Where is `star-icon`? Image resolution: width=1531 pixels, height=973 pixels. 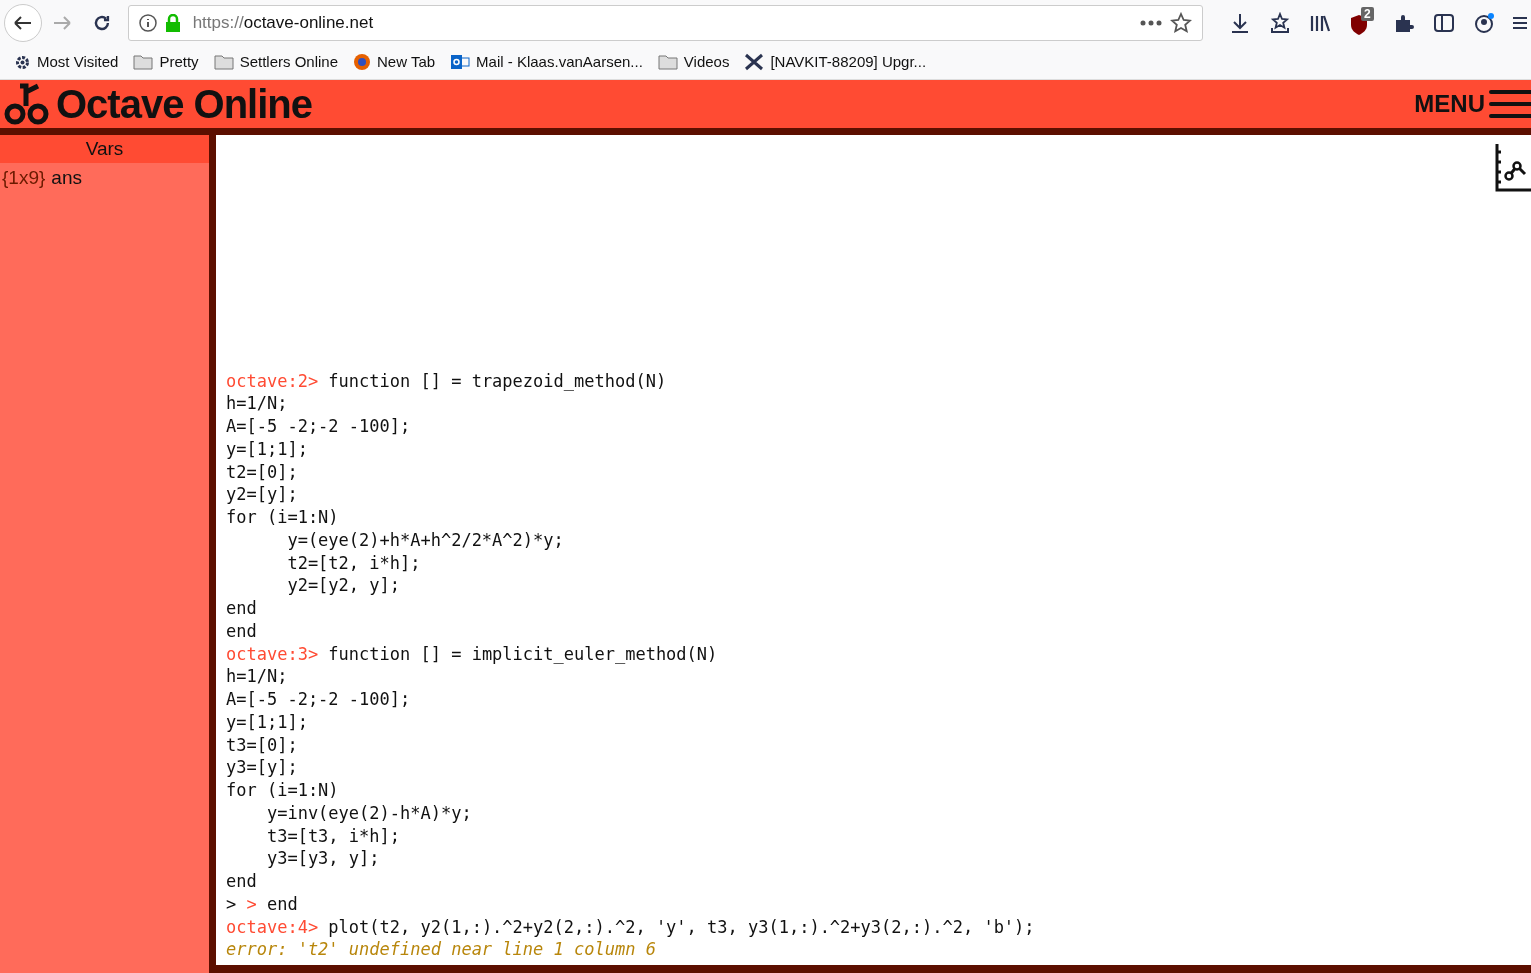 star-icon is located at coordinates (1181, 22).